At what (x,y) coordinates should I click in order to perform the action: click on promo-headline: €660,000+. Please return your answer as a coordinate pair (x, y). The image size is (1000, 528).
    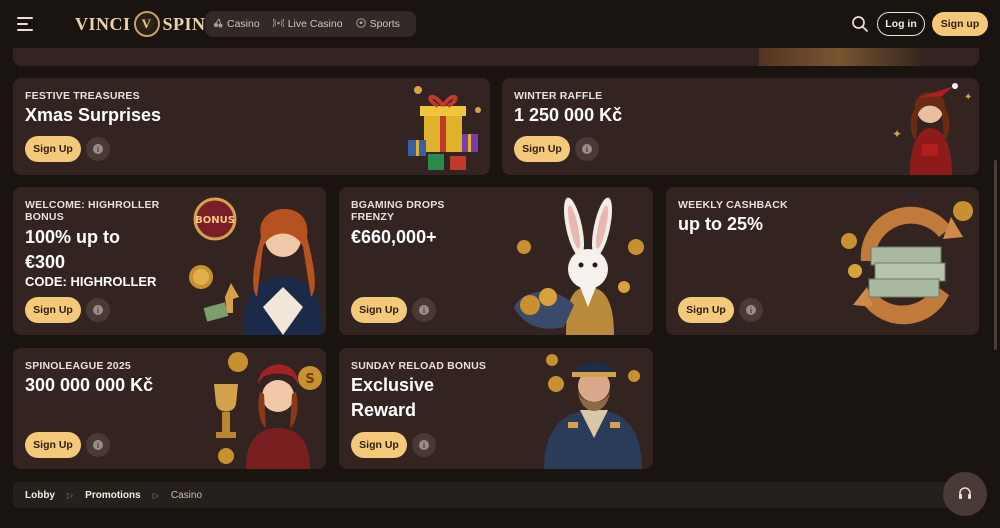
    Looking at the image, I should click on (394, 237).